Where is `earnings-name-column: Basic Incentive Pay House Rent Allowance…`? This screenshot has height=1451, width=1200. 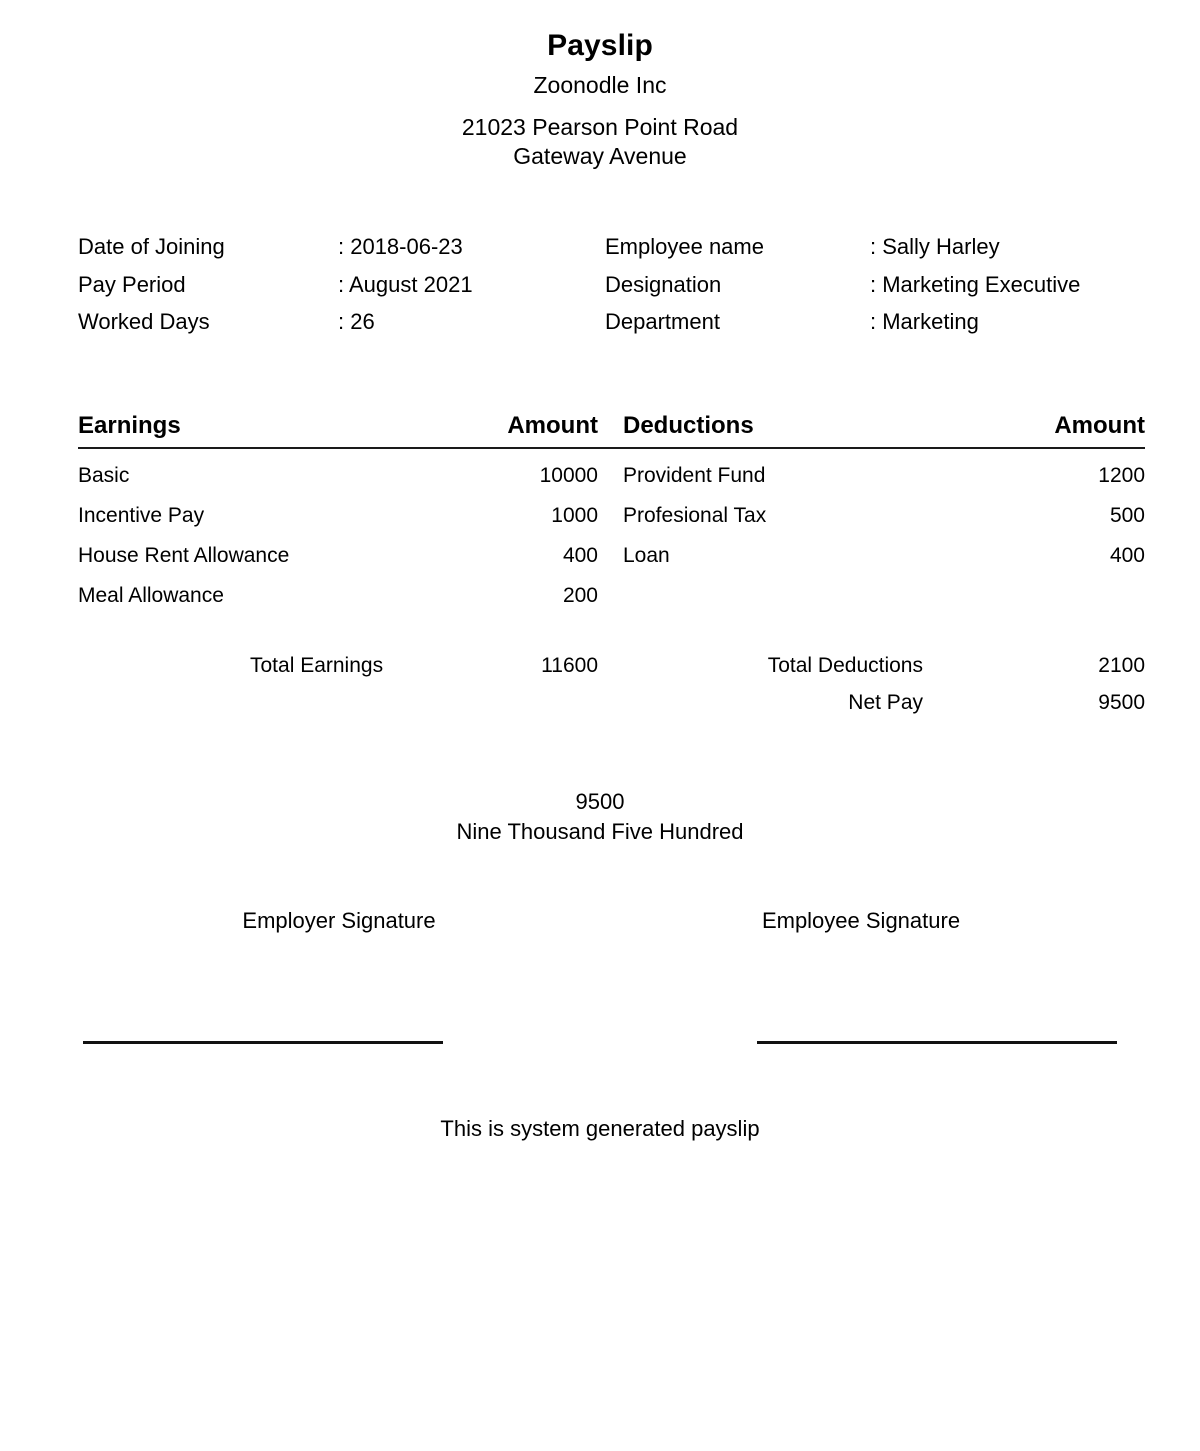
earnings-name-column: Basic Incentive Pay House Rent Allowance… is located at coordinates (252, 536).